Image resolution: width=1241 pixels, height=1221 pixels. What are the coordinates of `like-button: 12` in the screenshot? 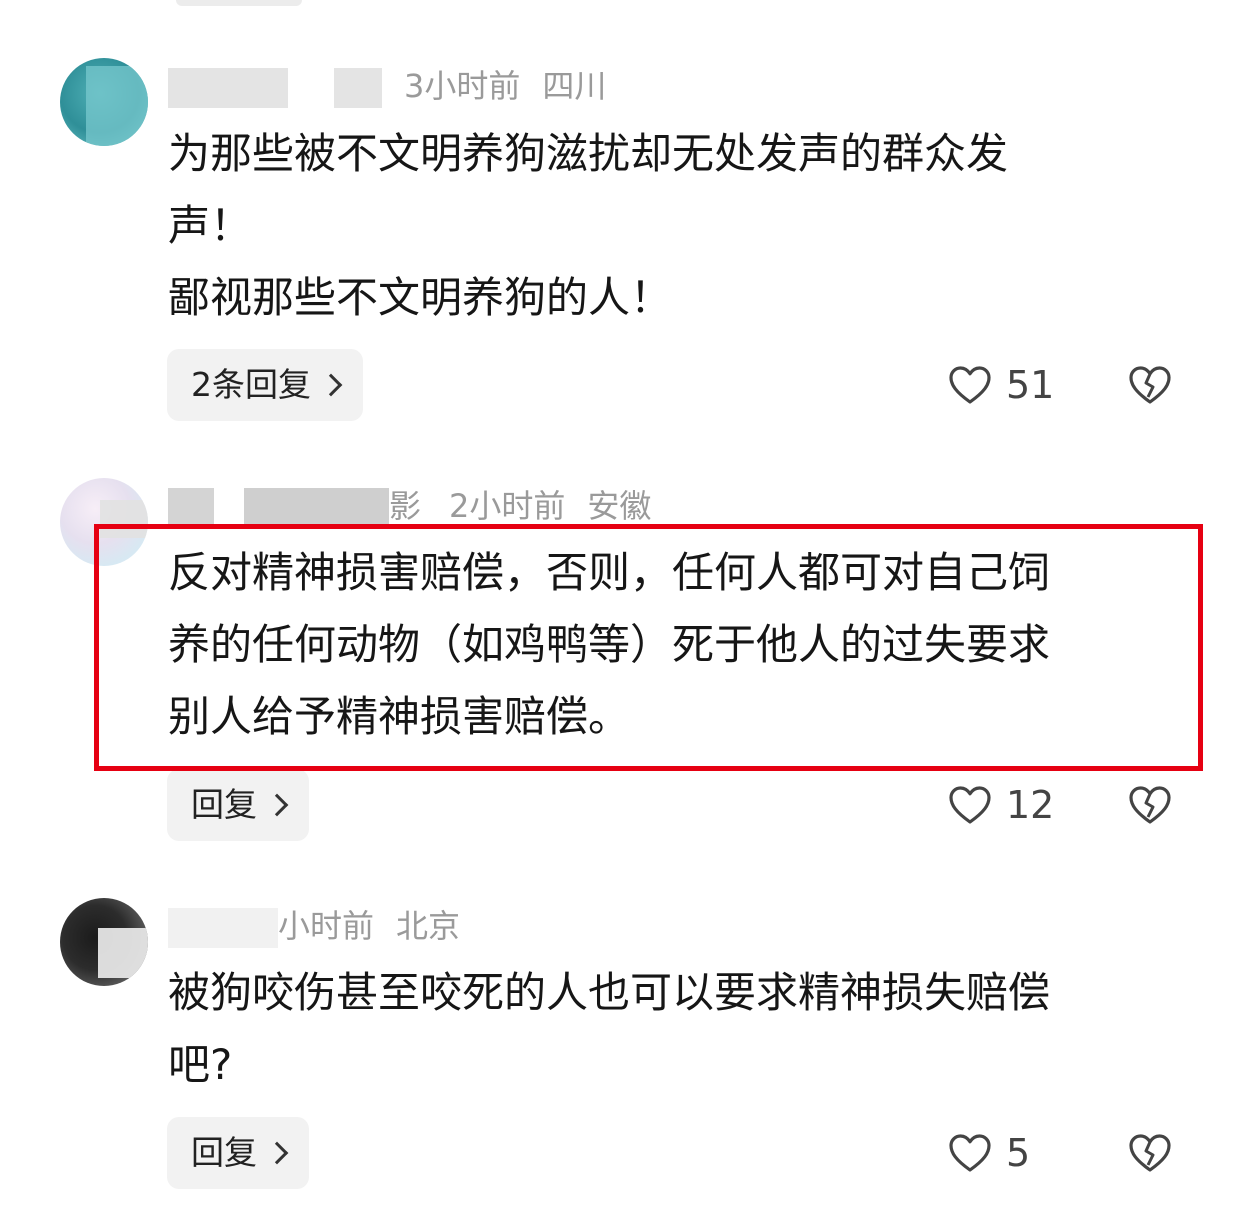 It's located at (1001, 805).